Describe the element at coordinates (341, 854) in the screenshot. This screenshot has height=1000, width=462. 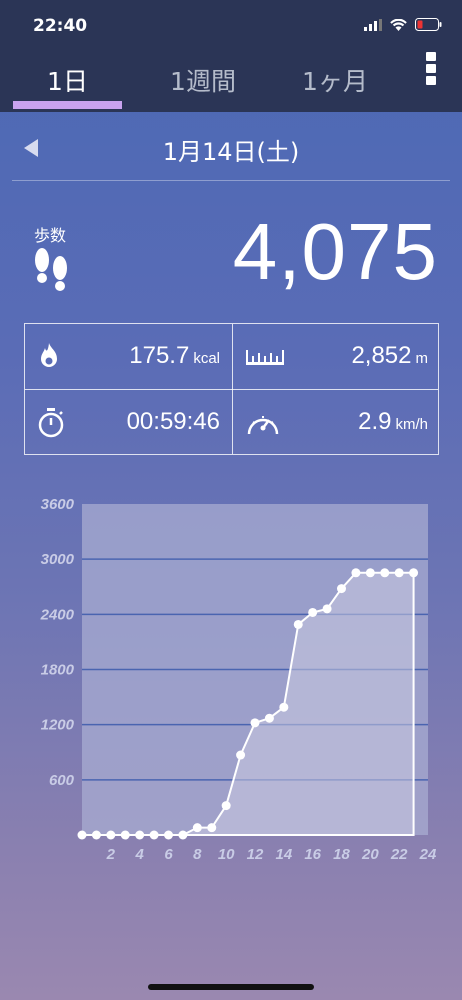
I see `x-tick-label: 18` at that location.